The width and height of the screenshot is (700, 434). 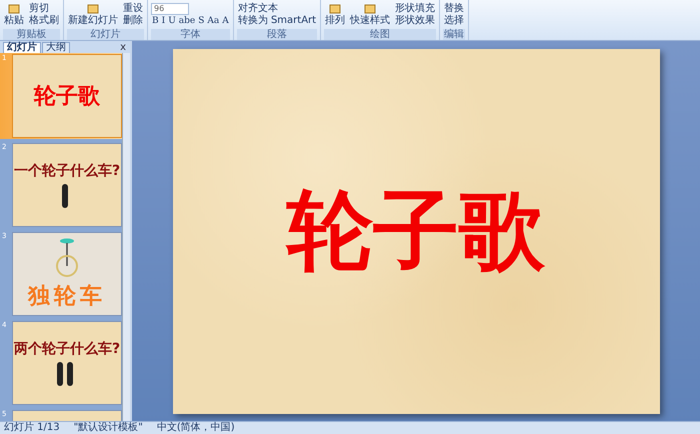 I want to click on thumbnail-title: 一个轮子什么车?, so click(x=67, y=171).